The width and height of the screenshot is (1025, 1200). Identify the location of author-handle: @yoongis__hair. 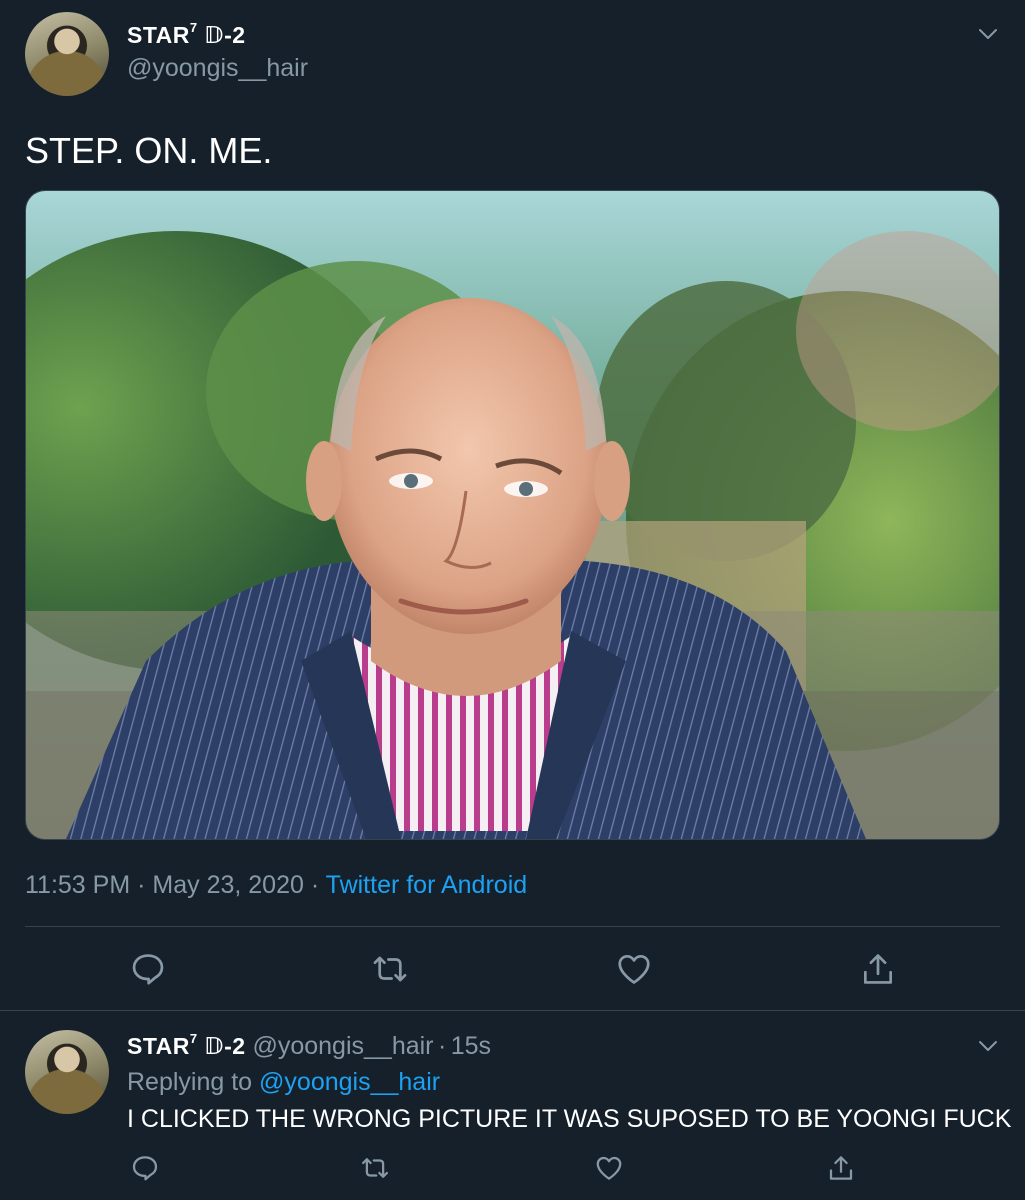
(217, 68).